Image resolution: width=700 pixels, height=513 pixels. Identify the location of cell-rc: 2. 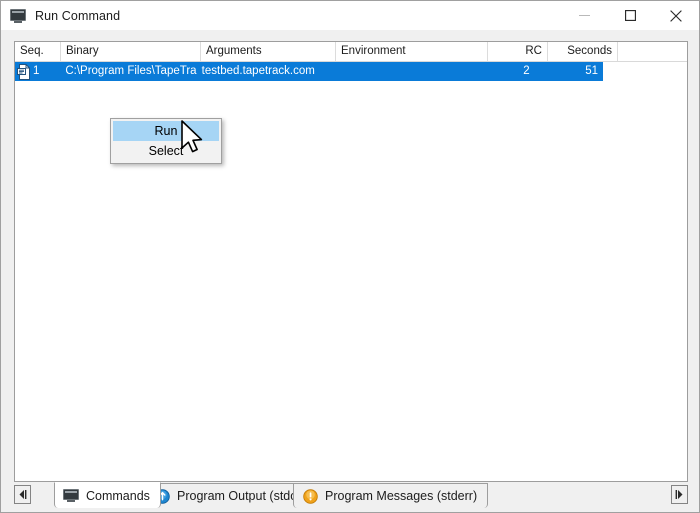
(526, 71).